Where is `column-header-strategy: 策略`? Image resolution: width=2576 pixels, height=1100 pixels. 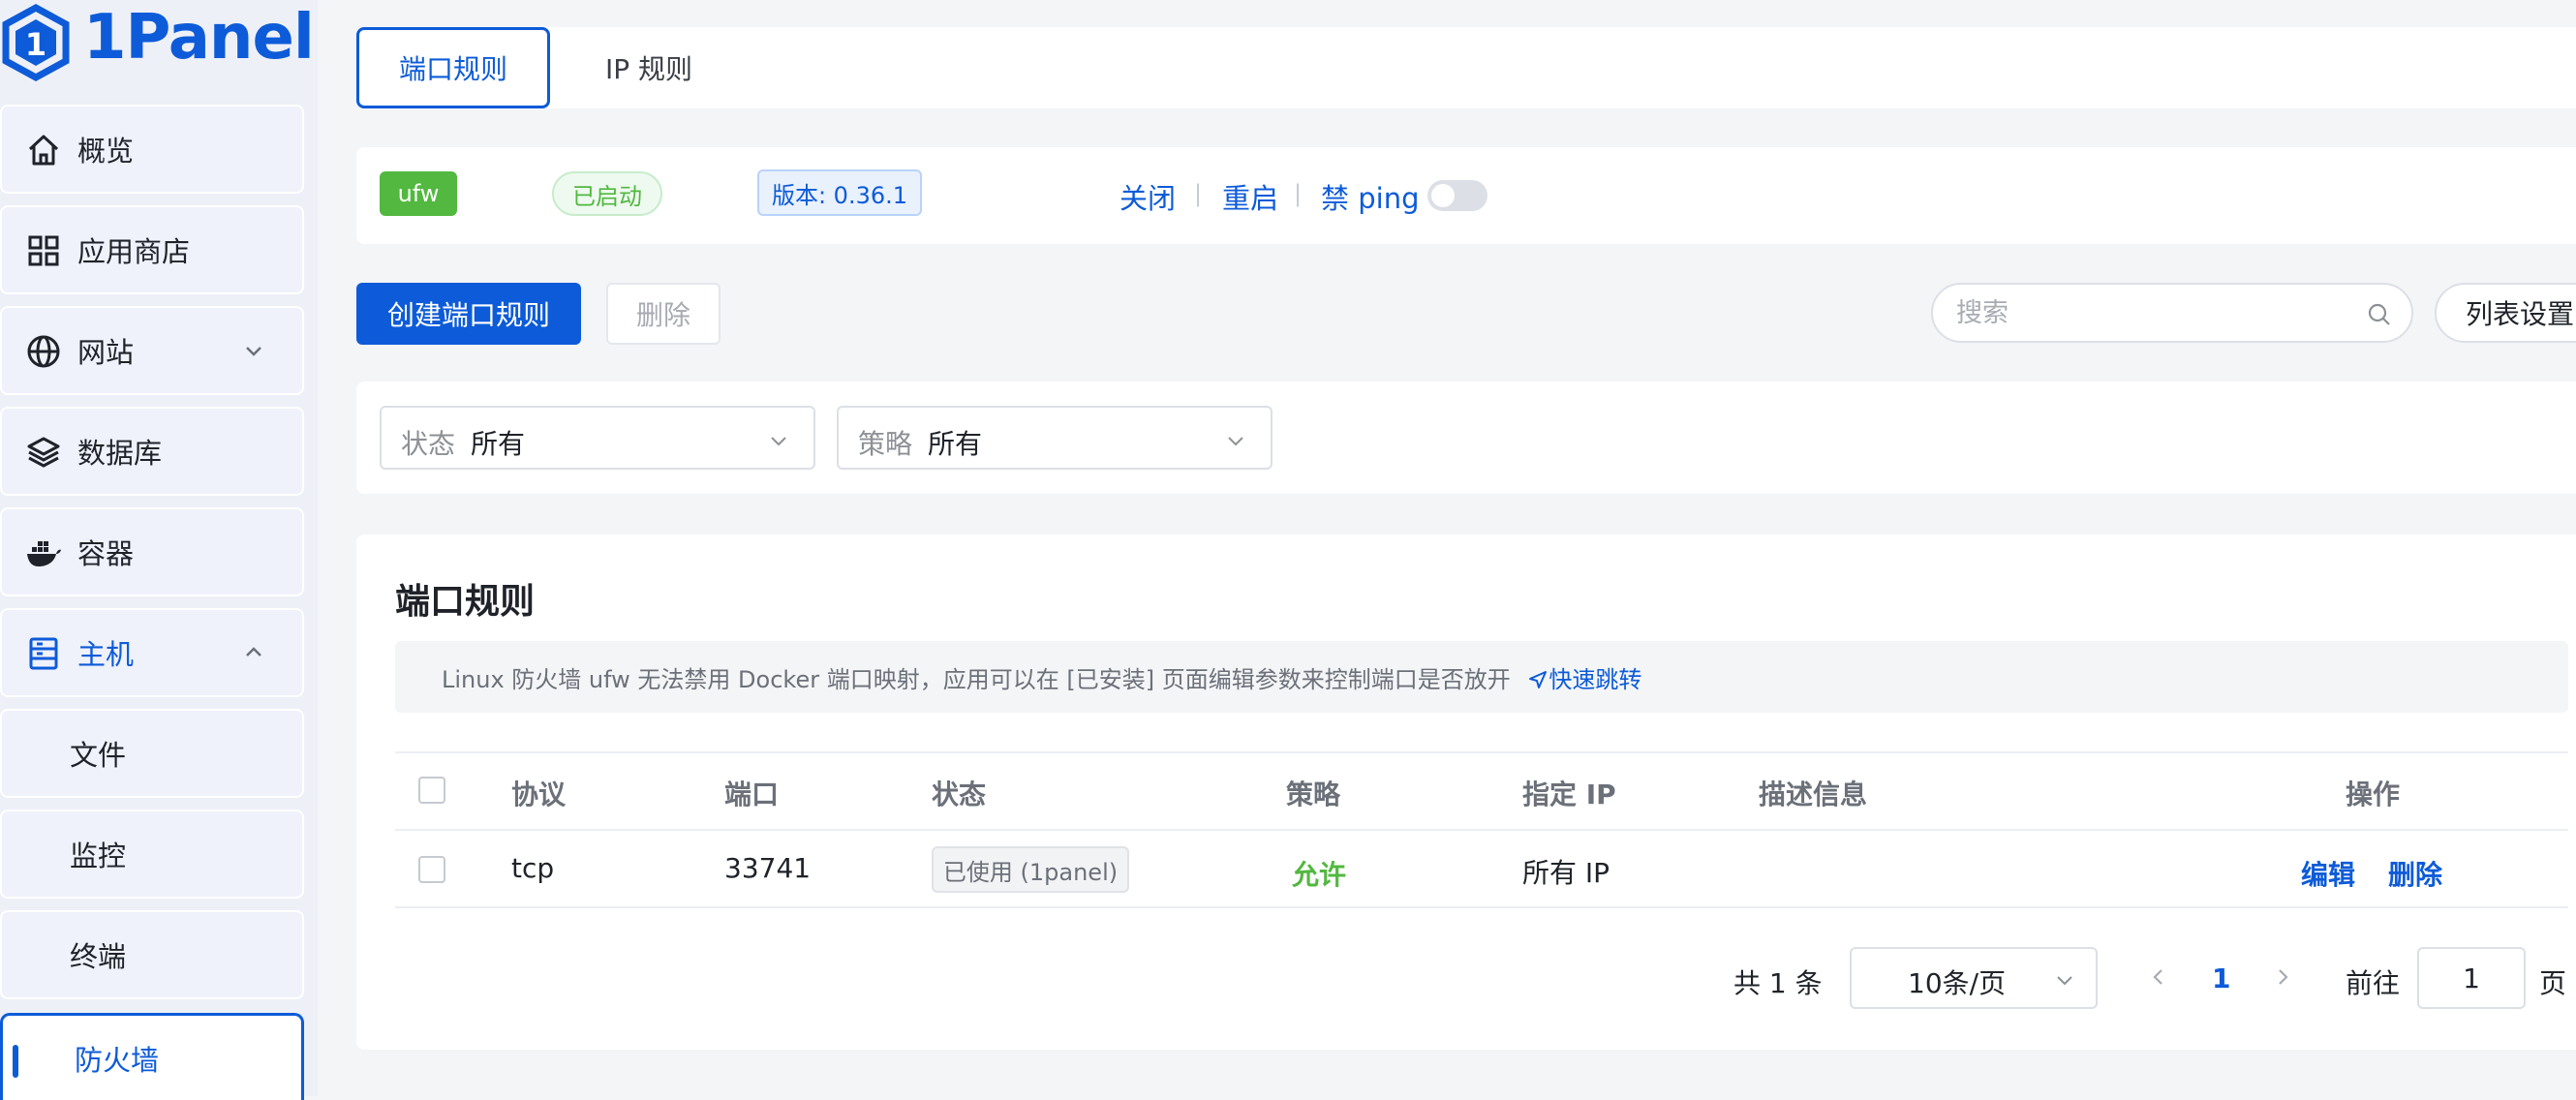 column-header-strategy: 策略 is located at coordinates (1313, 793).